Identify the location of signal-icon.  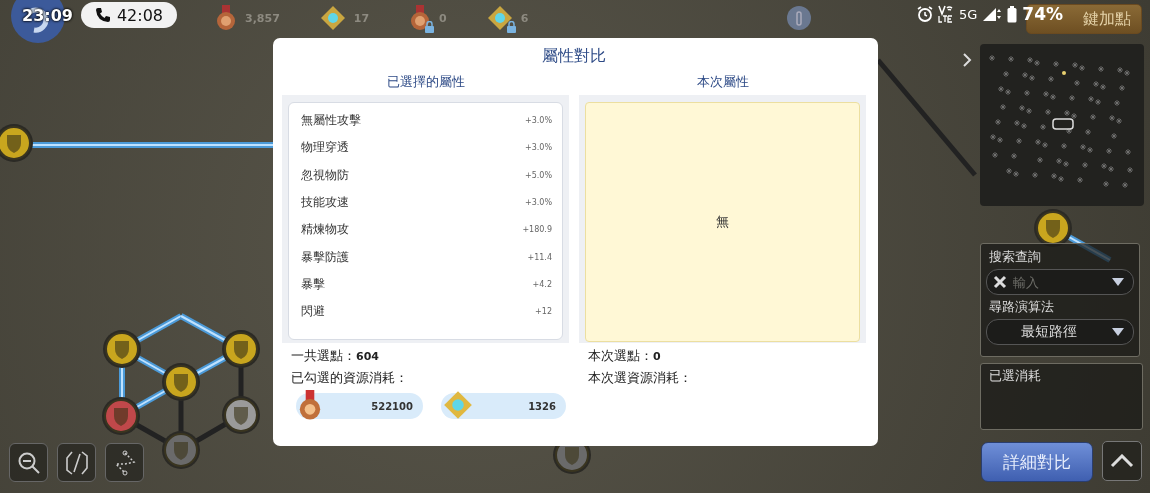
(992, 14).